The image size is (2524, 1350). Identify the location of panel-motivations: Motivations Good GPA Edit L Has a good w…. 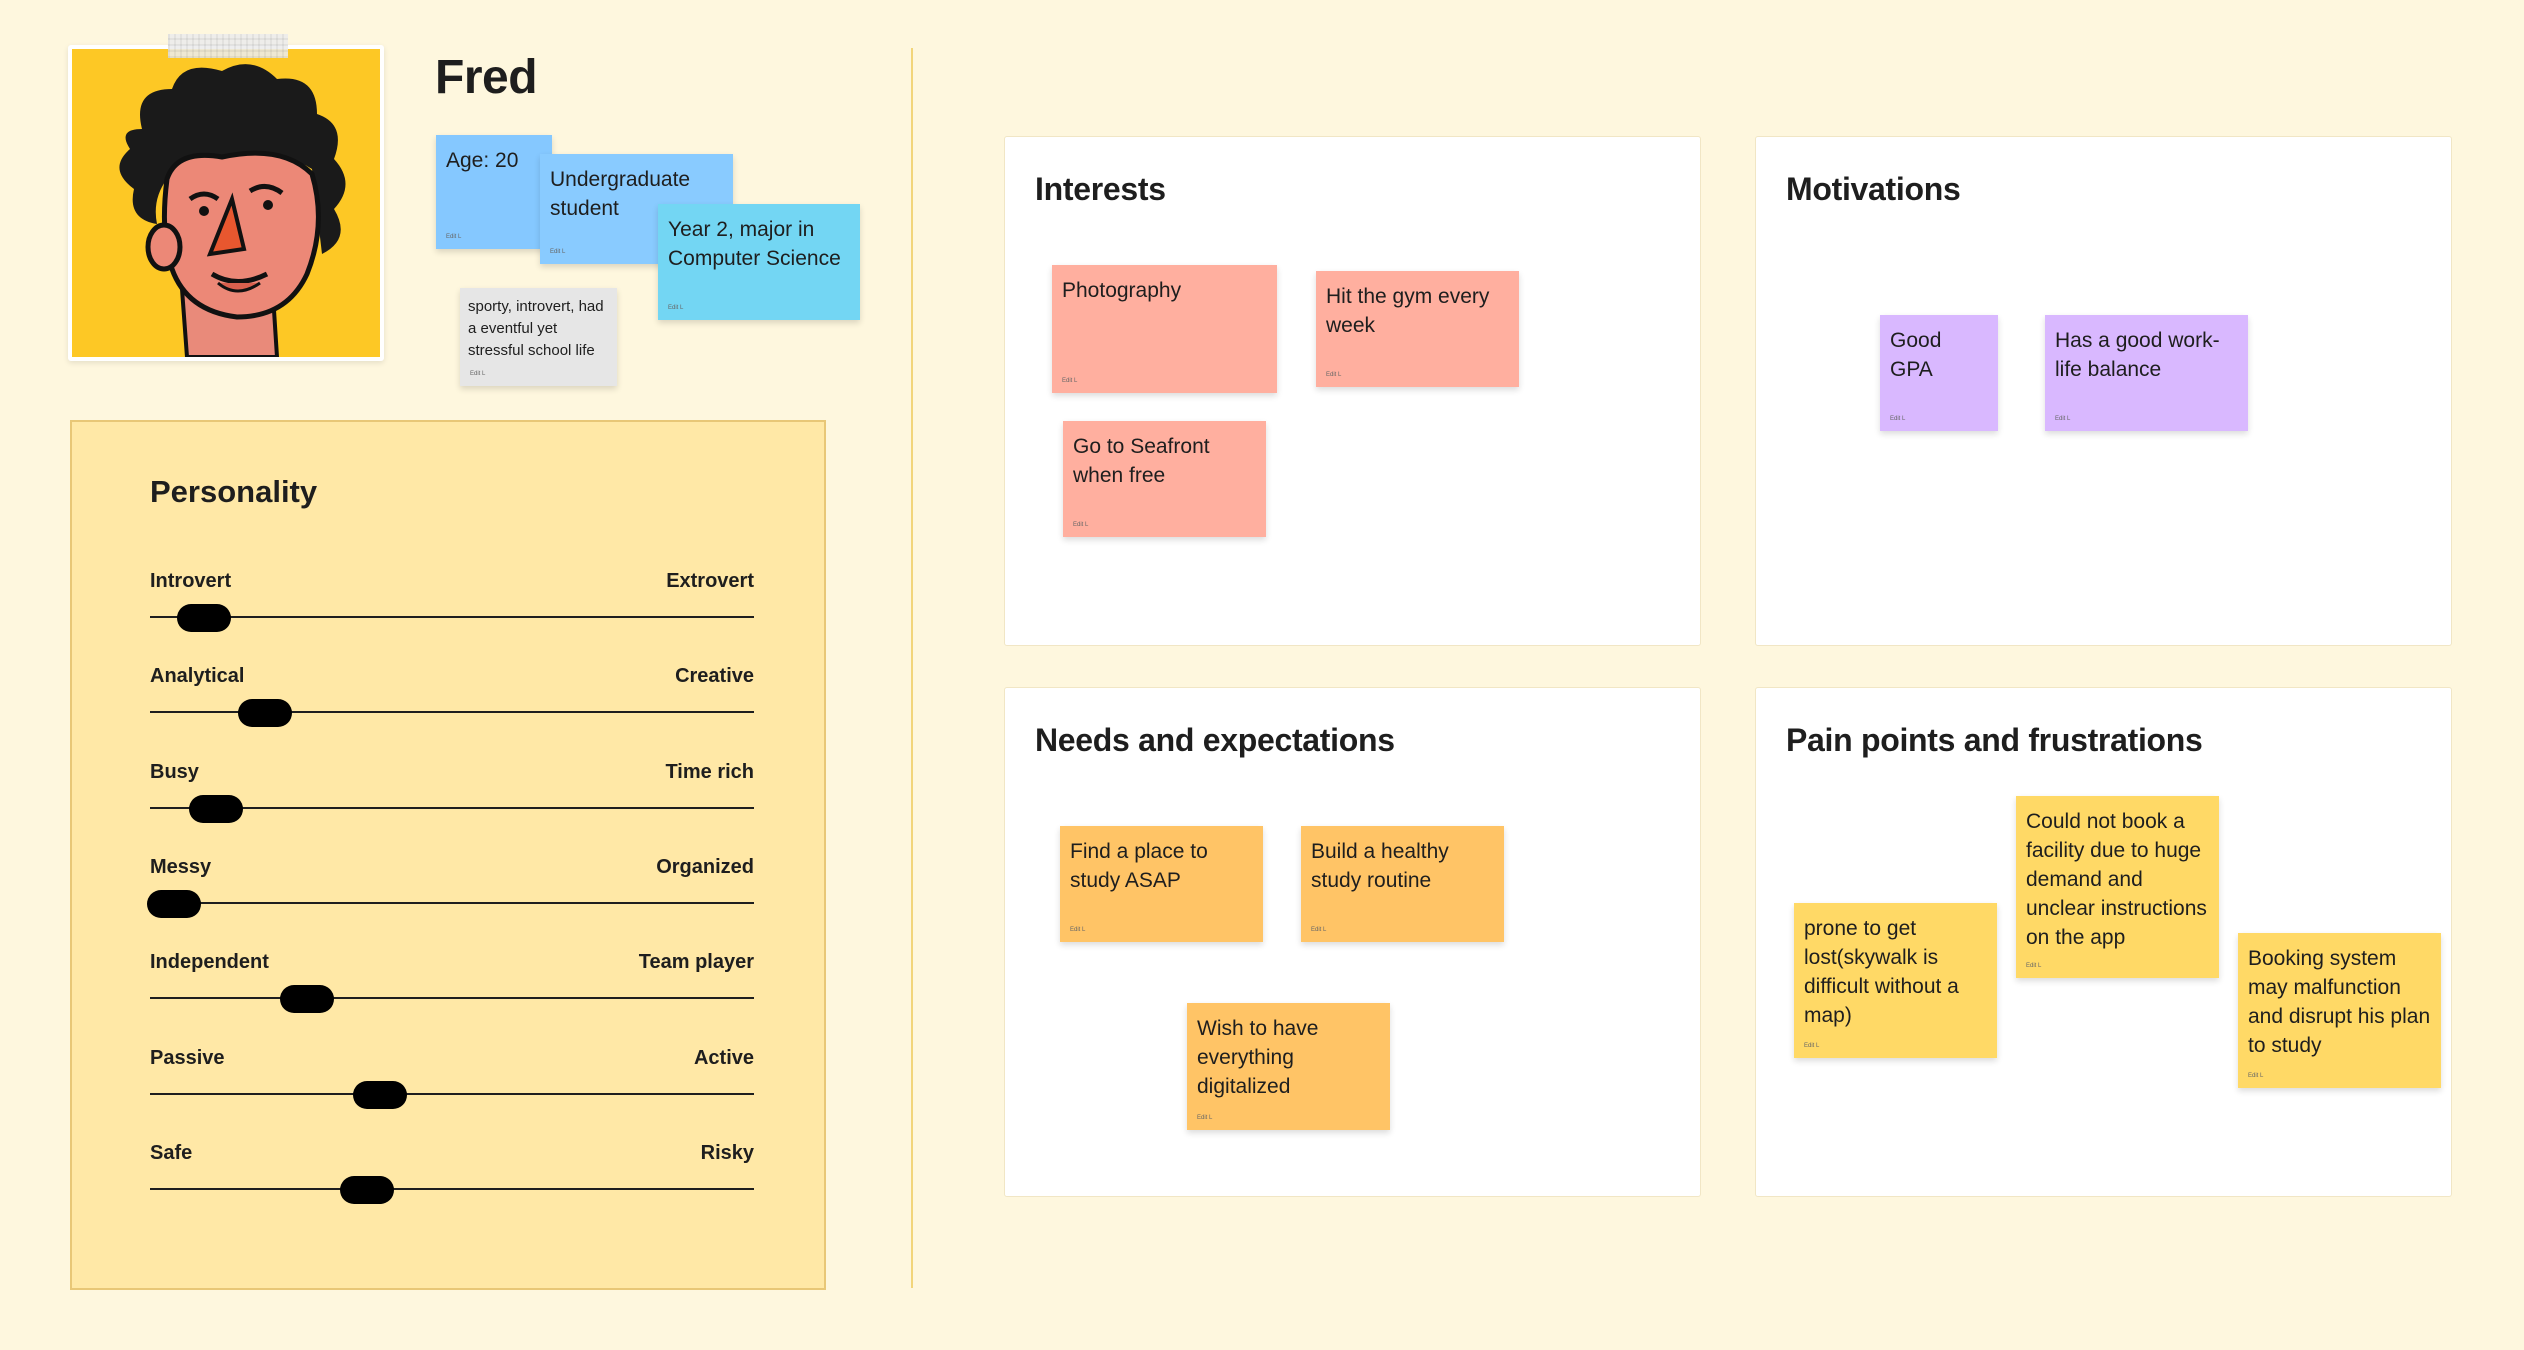
(2103, 391).